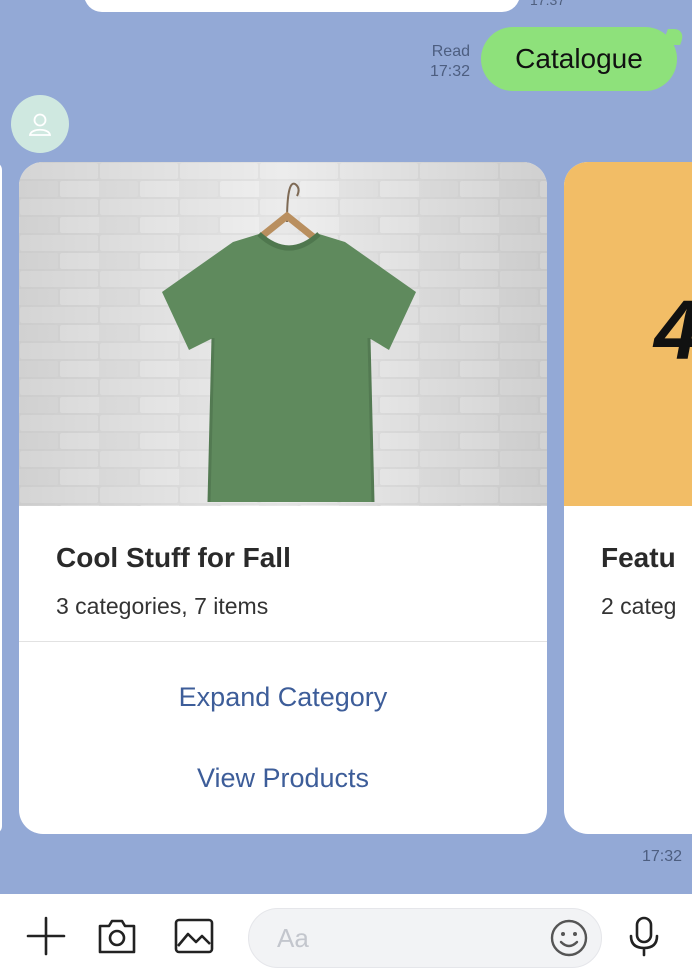 Image resolution: width=692 pixels, height=978 pixels. What do you see at coordinates (638, 557) in the screenshot?
I see `card2-title: Featu` at bounding box center [638, 557].